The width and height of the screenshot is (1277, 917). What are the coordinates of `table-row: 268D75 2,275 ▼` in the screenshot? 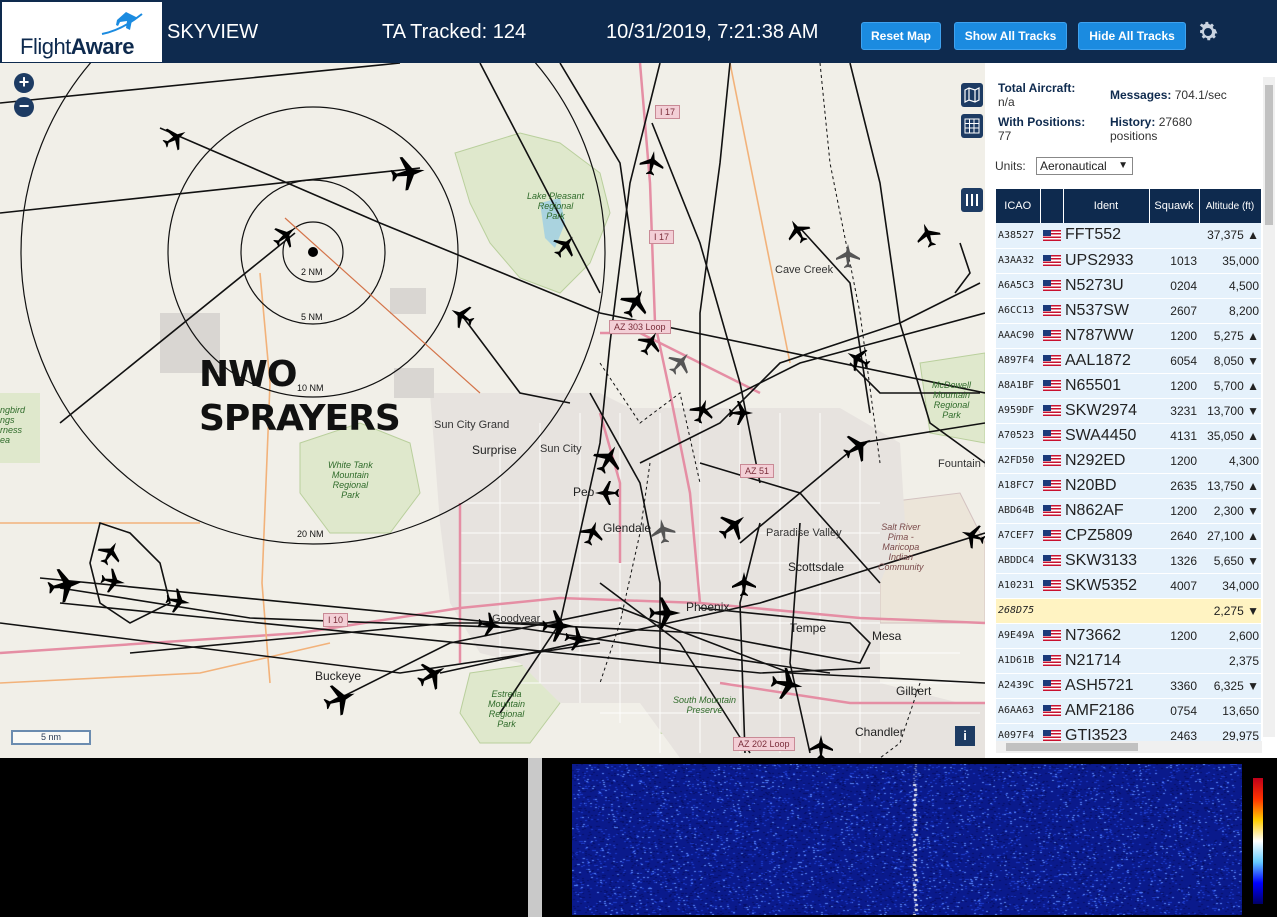 It's located at (1128, 611).